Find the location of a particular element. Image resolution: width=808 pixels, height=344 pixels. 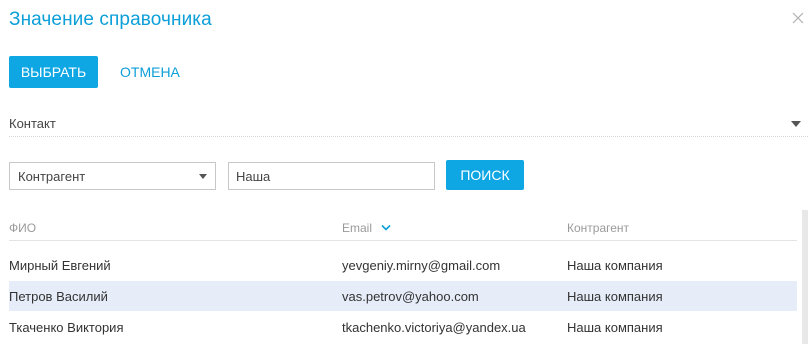

dialog-title: Значение справочника is located at coordinates (110, 19).